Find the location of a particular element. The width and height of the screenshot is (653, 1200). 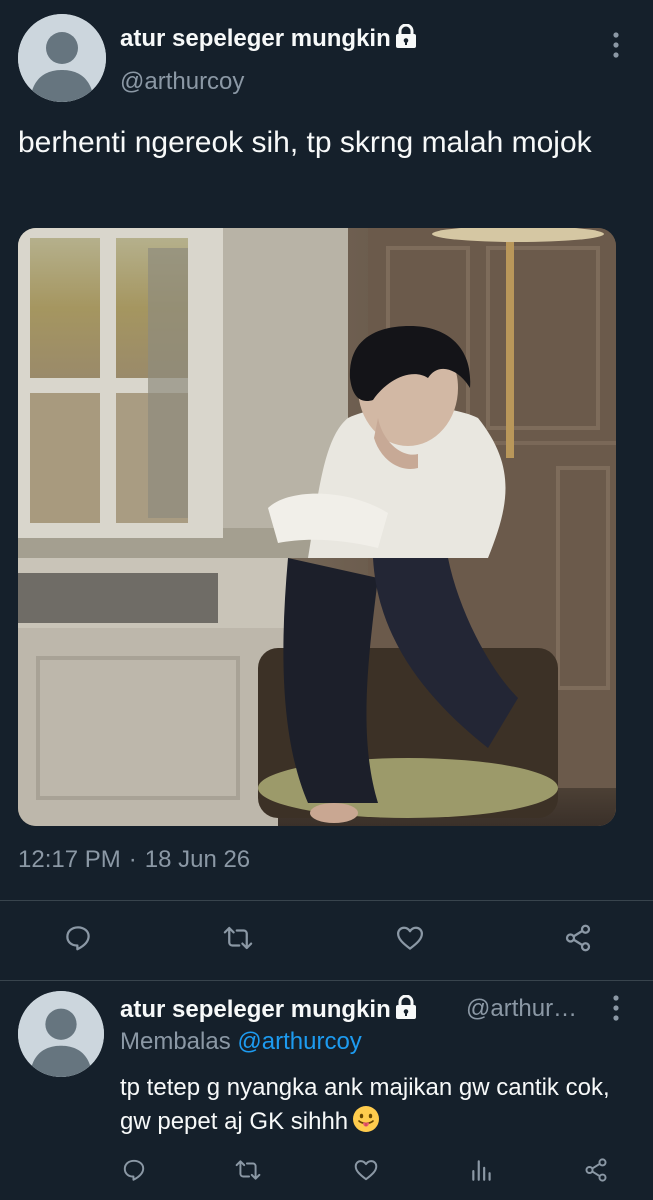

views-button is located at coordinates (482, 1170).